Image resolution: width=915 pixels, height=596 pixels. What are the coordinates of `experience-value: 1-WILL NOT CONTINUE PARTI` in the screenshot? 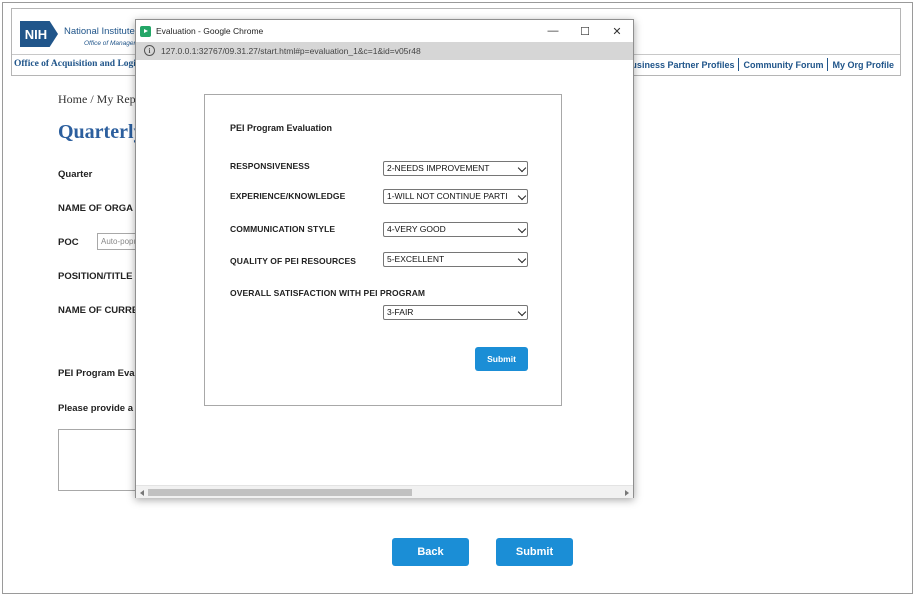 It's located at (447, 196).